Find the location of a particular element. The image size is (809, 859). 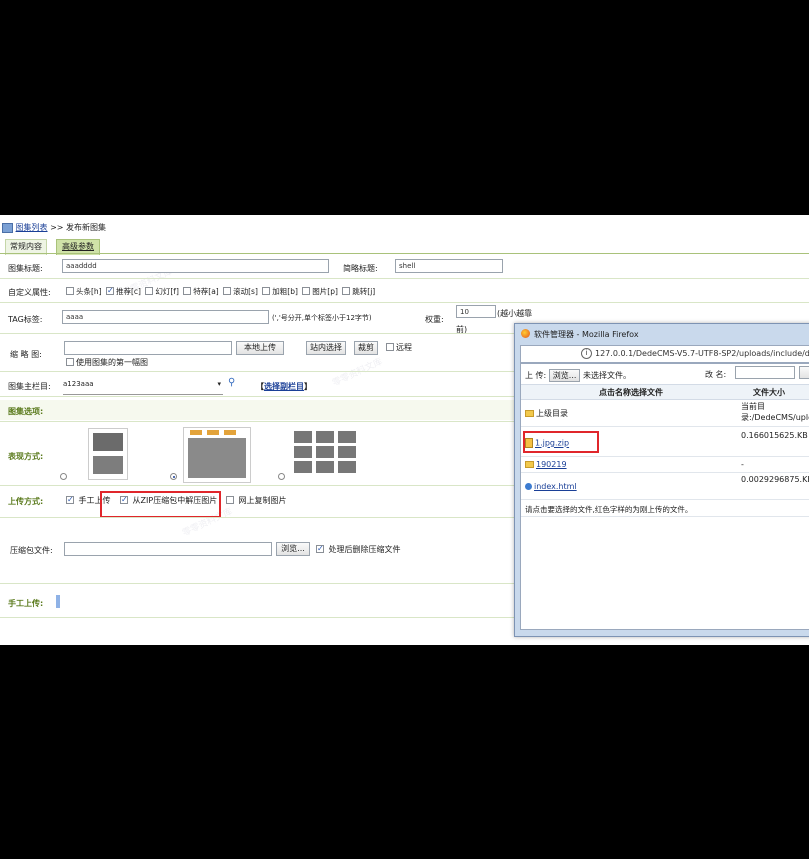

table-row: 上级目录 is located at coordinates (546, 413).